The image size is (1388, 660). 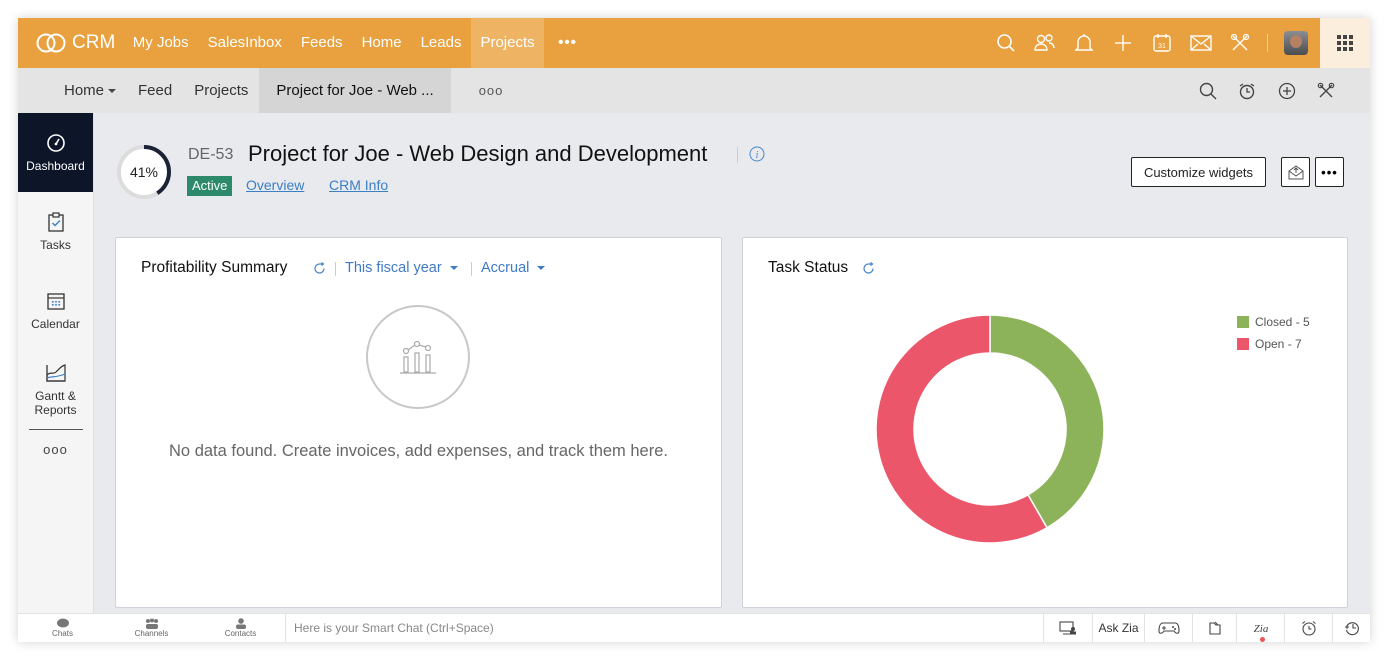 I want to click on nav-salesinbox: SalesInbox, so click(x=244, y=43).